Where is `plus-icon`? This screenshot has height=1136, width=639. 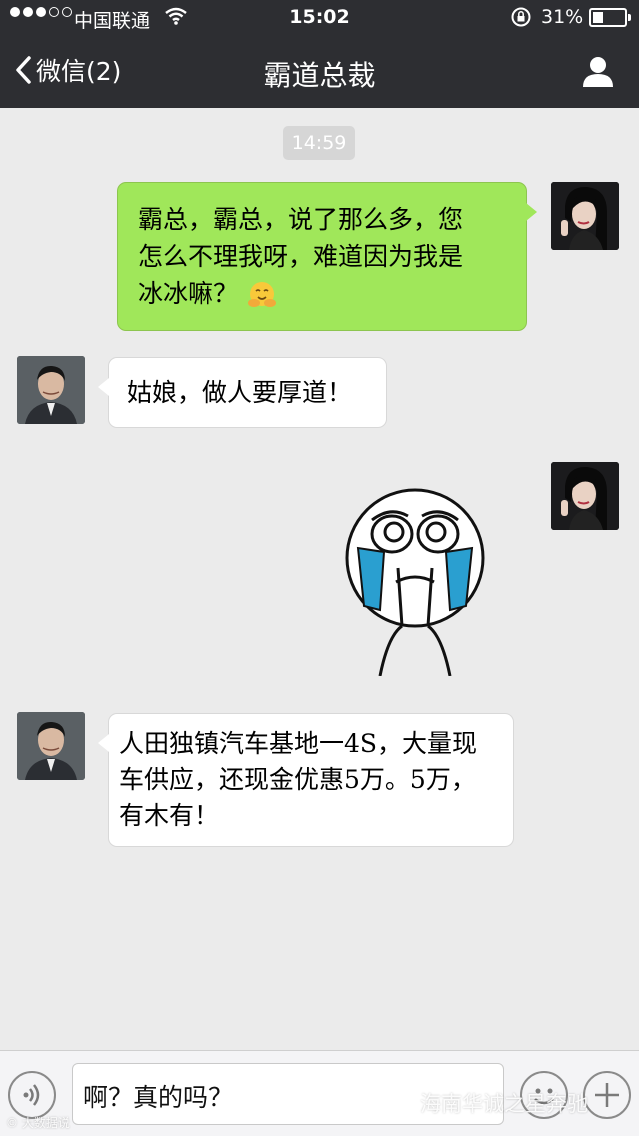
plus-icon is located at coordinates (607, 1095).